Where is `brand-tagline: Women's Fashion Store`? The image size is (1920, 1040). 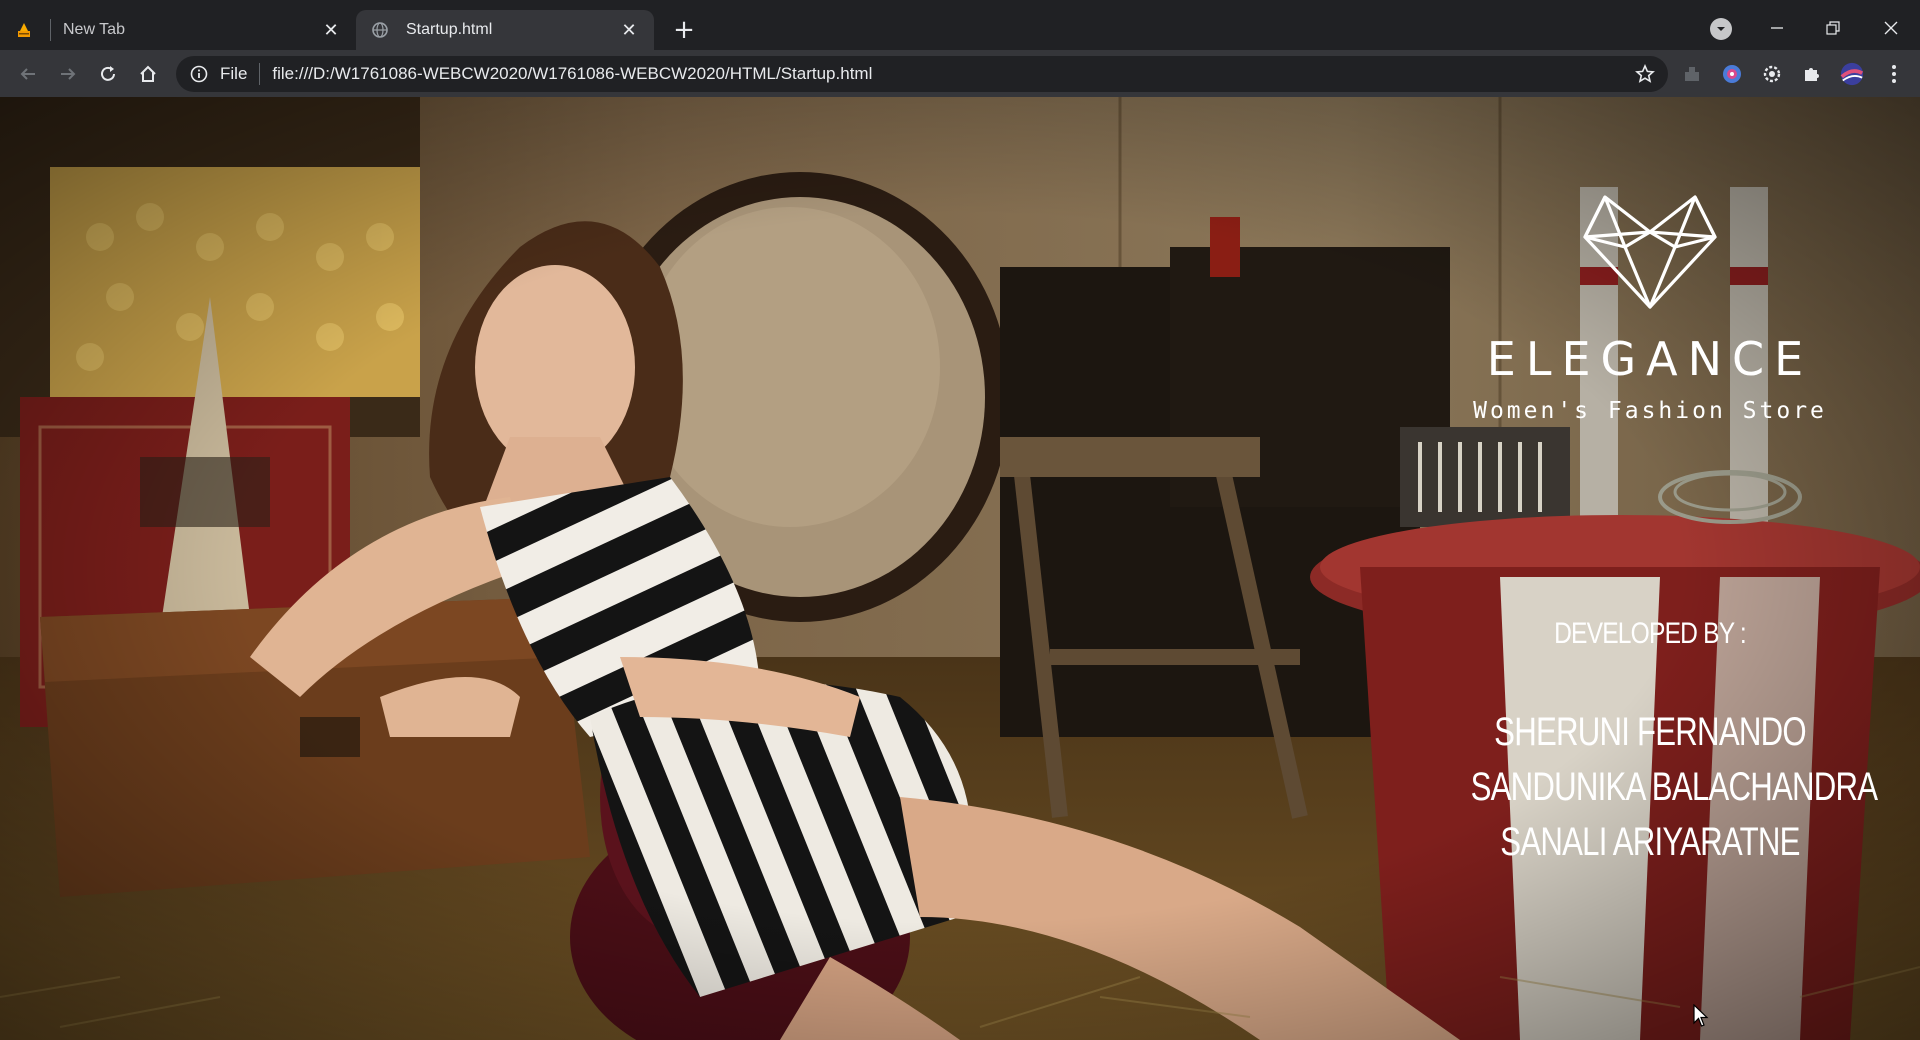 brand-tagline: Women's Fashion Store is located at coordinates (1650, 411).